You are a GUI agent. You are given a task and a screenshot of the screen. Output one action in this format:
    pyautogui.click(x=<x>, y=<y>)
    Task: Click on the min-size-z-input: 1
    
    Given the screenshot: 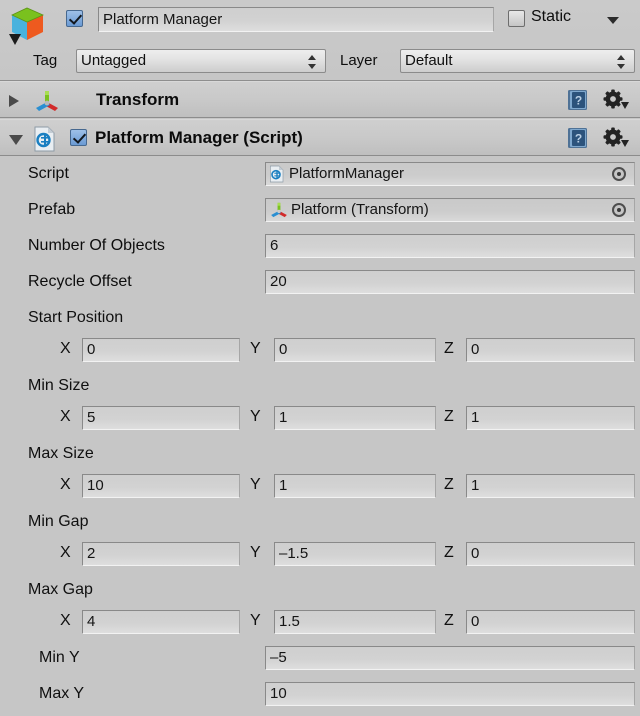 What is the action you would take?
    pyautogui.click(x=550, y=418)
    